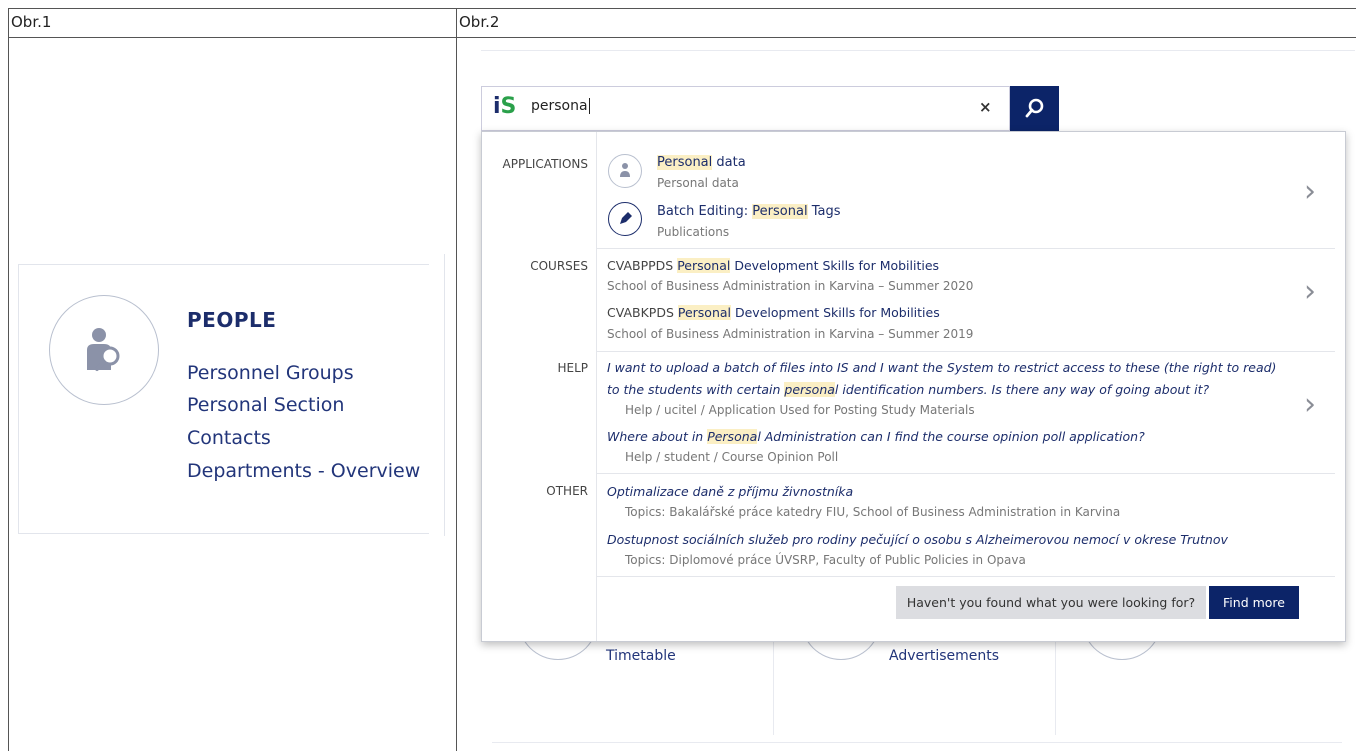 Image resolution: width=1356 pixels, height=751 pixels. What do you see at coordinates (505, 106) in the screenshot?
I see `is-logo: iS` at bounding box center [505, 106].